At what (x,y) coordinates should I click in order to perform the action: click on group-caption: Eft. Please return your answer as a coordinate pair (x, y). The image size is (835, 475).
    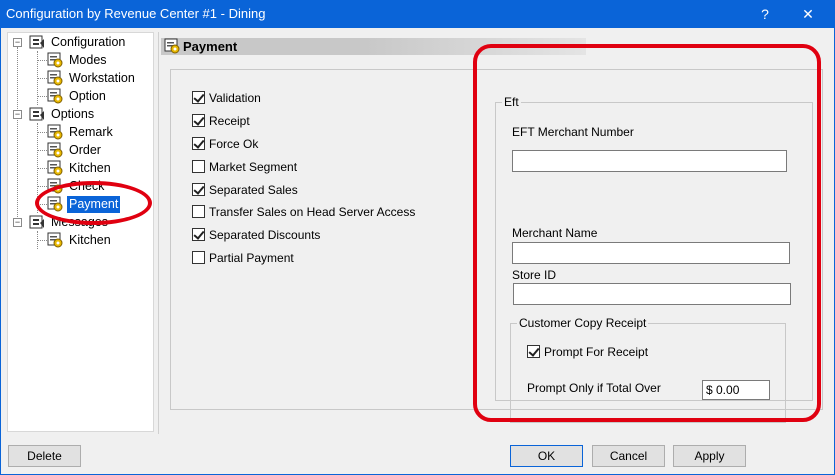
    Looking at the image, I should click on (511, 102).